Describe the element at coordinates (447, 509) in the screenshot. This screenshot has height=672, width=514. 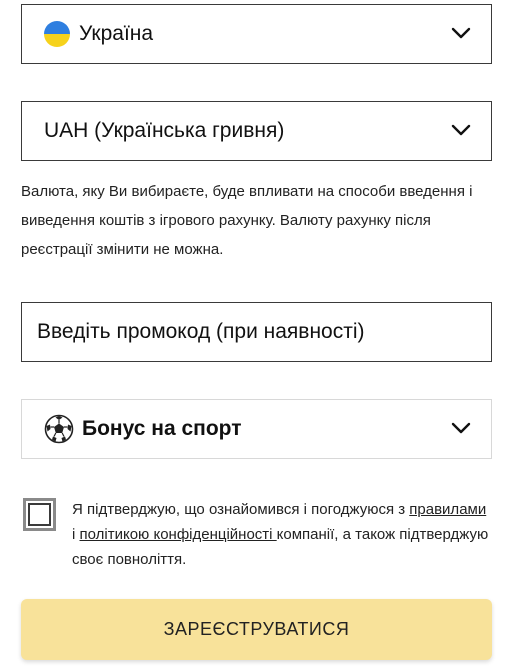
I see `rules-link: правилами` at that location.